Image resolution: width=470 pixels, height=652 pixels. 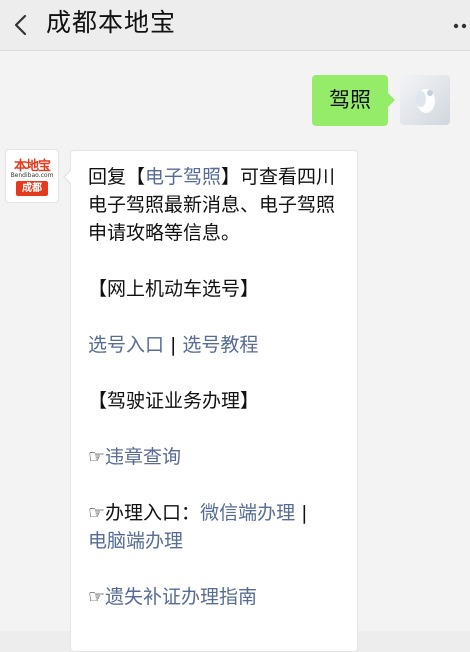 What do you see at coordinates (220, 457) in the screenshot?
I see `violation-line: ☞违章查询` at bounding box center [220, 457].